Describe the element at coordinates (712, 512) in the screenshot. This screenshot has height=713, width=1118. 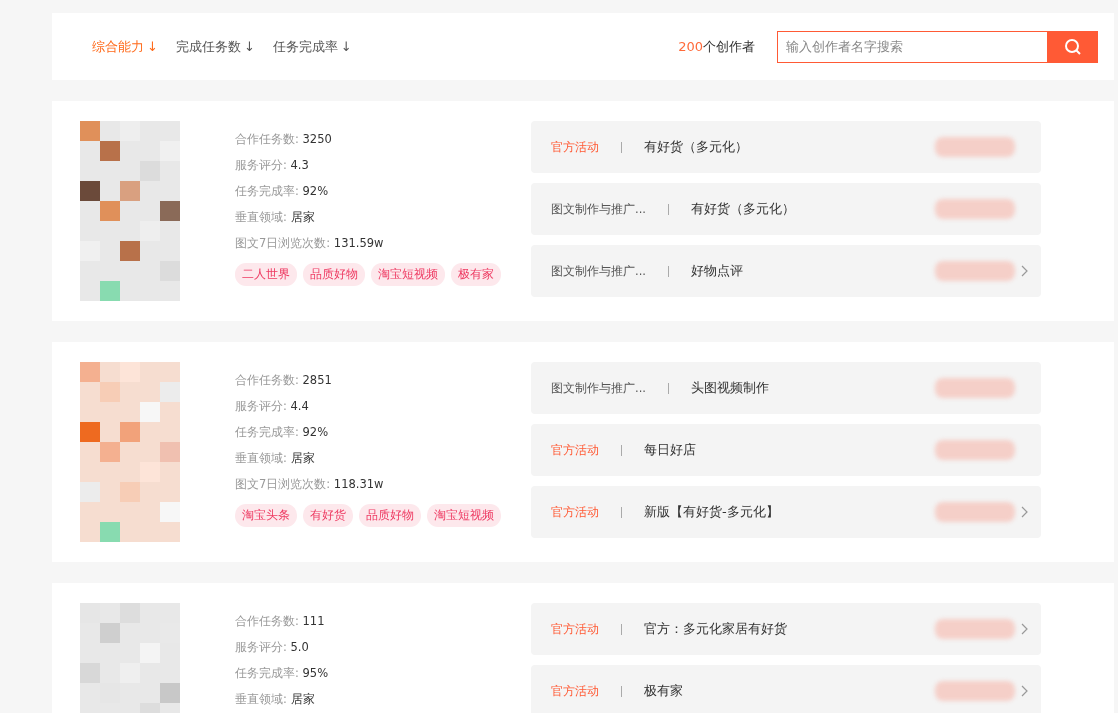
I see `task-title: 新版【有好货-多元化】` at that location.